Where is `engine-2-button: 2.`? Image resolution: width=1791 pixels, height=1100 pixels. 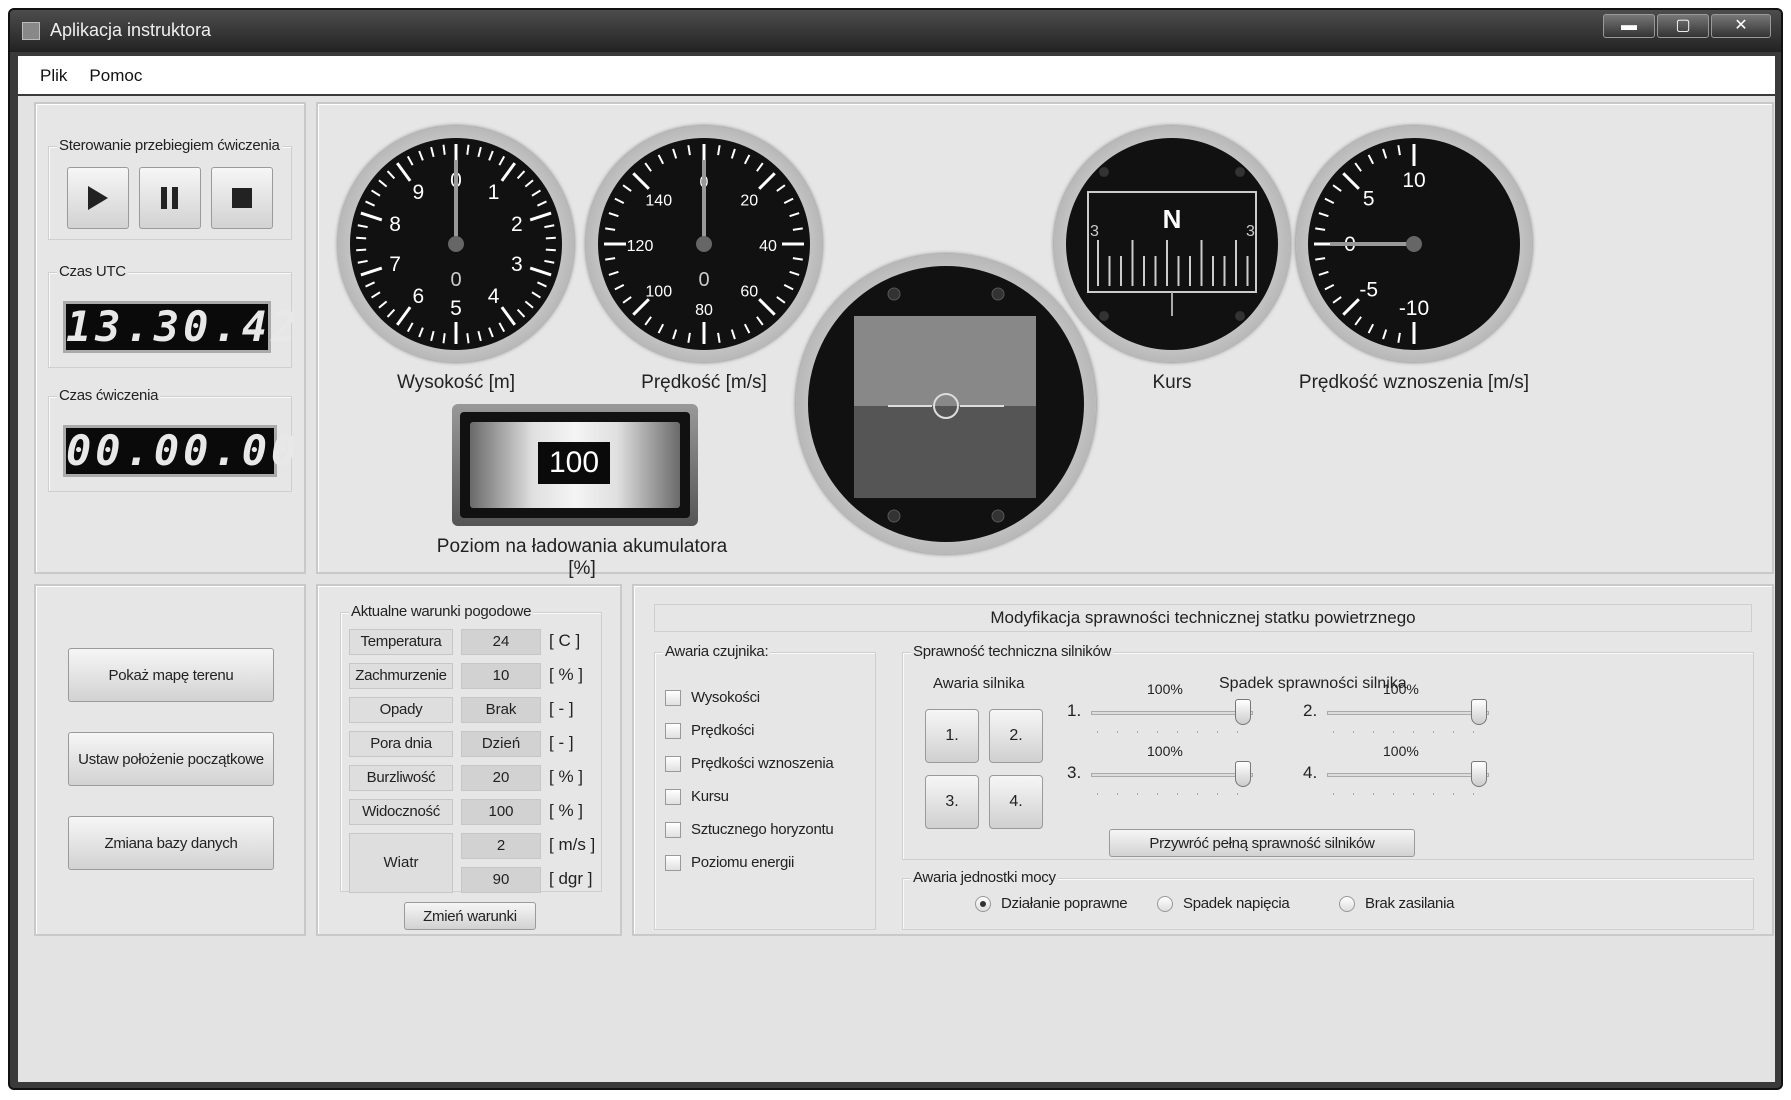 engine-2-button: 2. is located at coordinates (1016, 736).